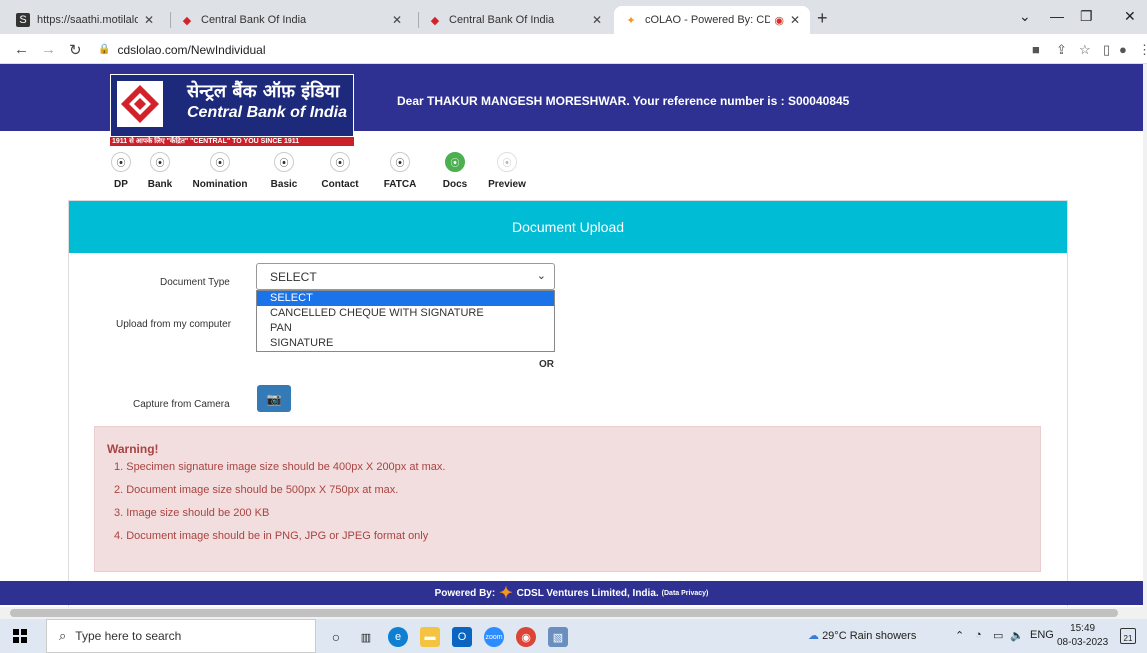 The height and width of the screenshot is (653, 1147). Describe the element at coordinates (455, 184) in the screenshot. I see `step-label: Docs` at that location.